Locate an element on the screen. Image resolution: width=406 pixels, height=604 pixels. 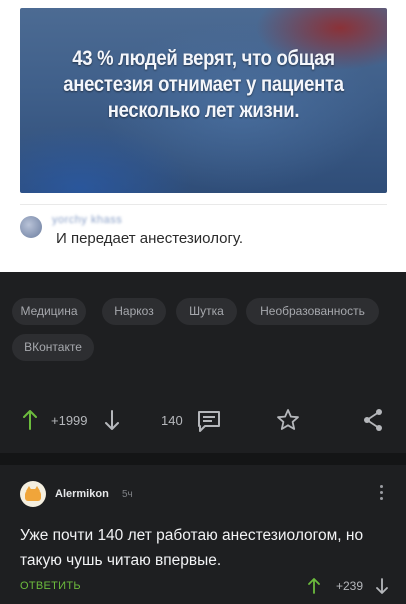
more-icon is located at coordinates (381, 494).